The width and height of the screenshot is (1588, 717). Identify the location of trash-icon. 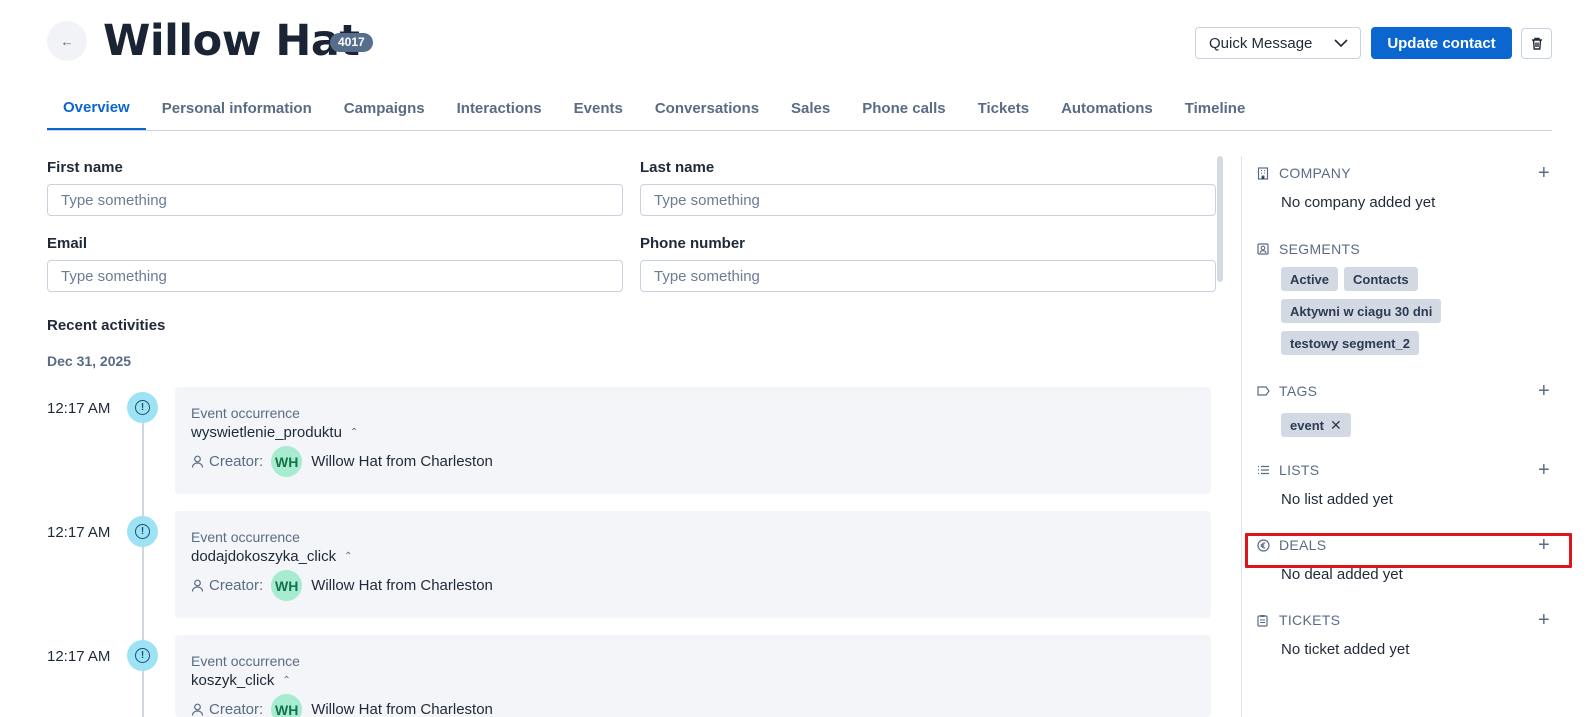
(1536, 43).